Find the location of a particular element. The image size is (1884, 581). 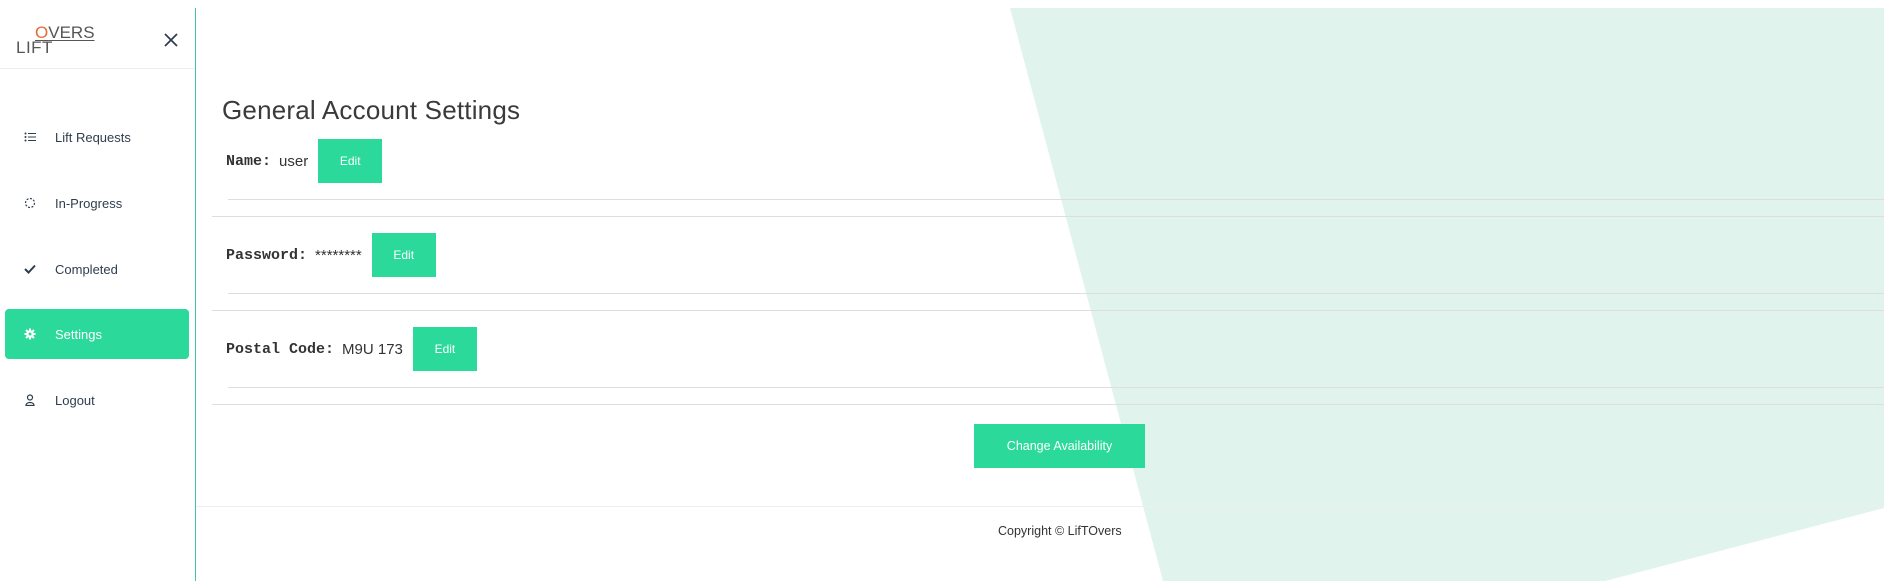

edit-name-button: Edit is located at coordinates (350, 161).